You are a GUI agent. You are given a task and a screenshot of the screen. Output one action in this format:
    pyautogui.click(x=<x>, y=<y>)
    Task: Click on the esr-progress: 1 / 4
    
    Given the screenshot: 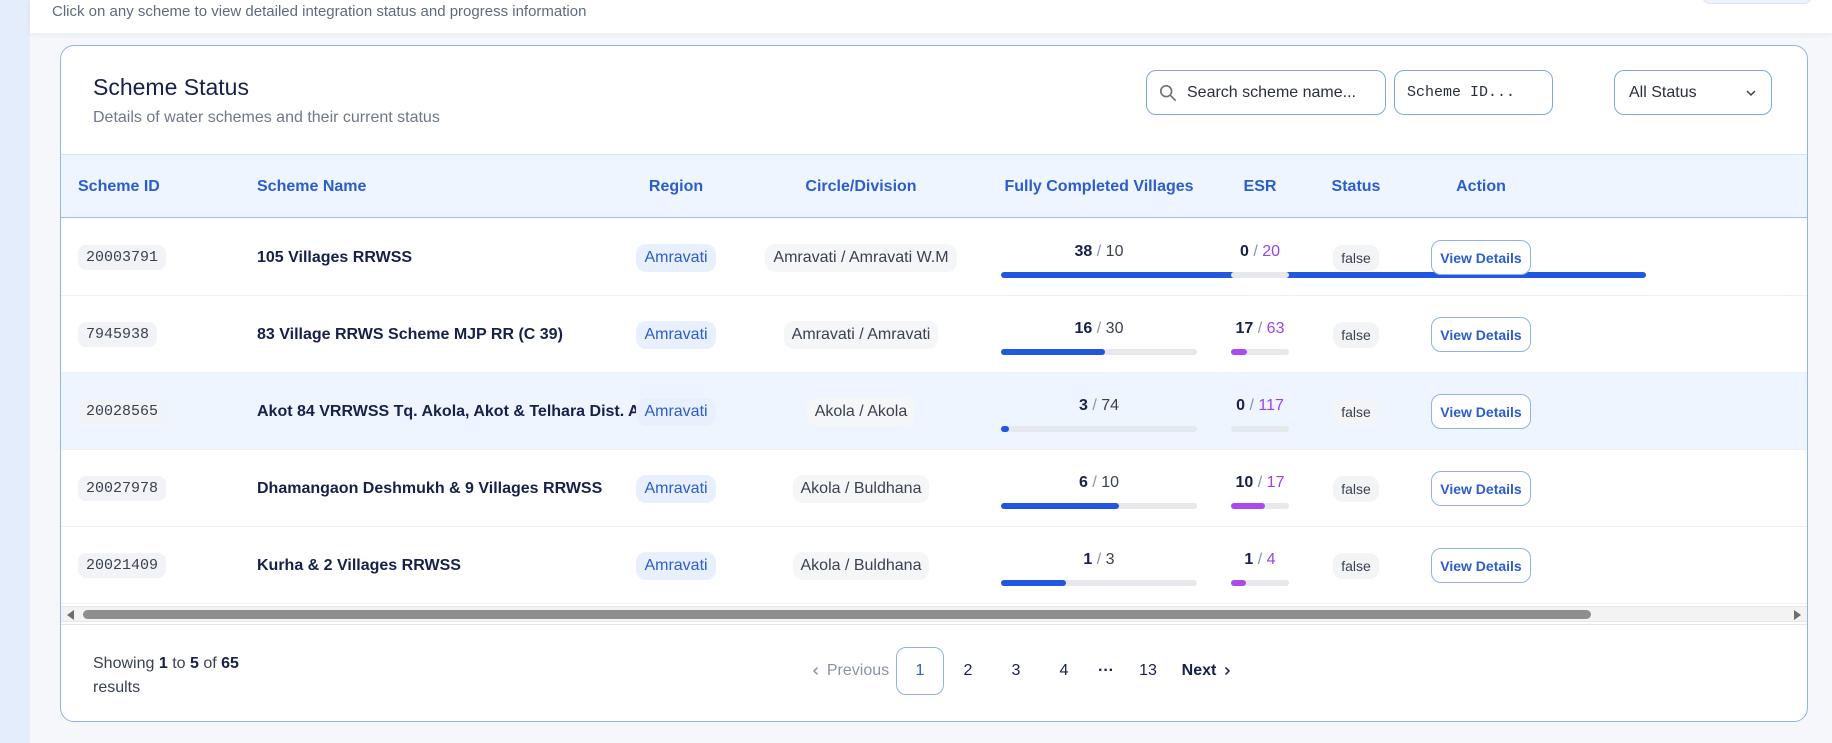 What is the action you would take?
    pyautogui.click(x=1260, y=565)
    